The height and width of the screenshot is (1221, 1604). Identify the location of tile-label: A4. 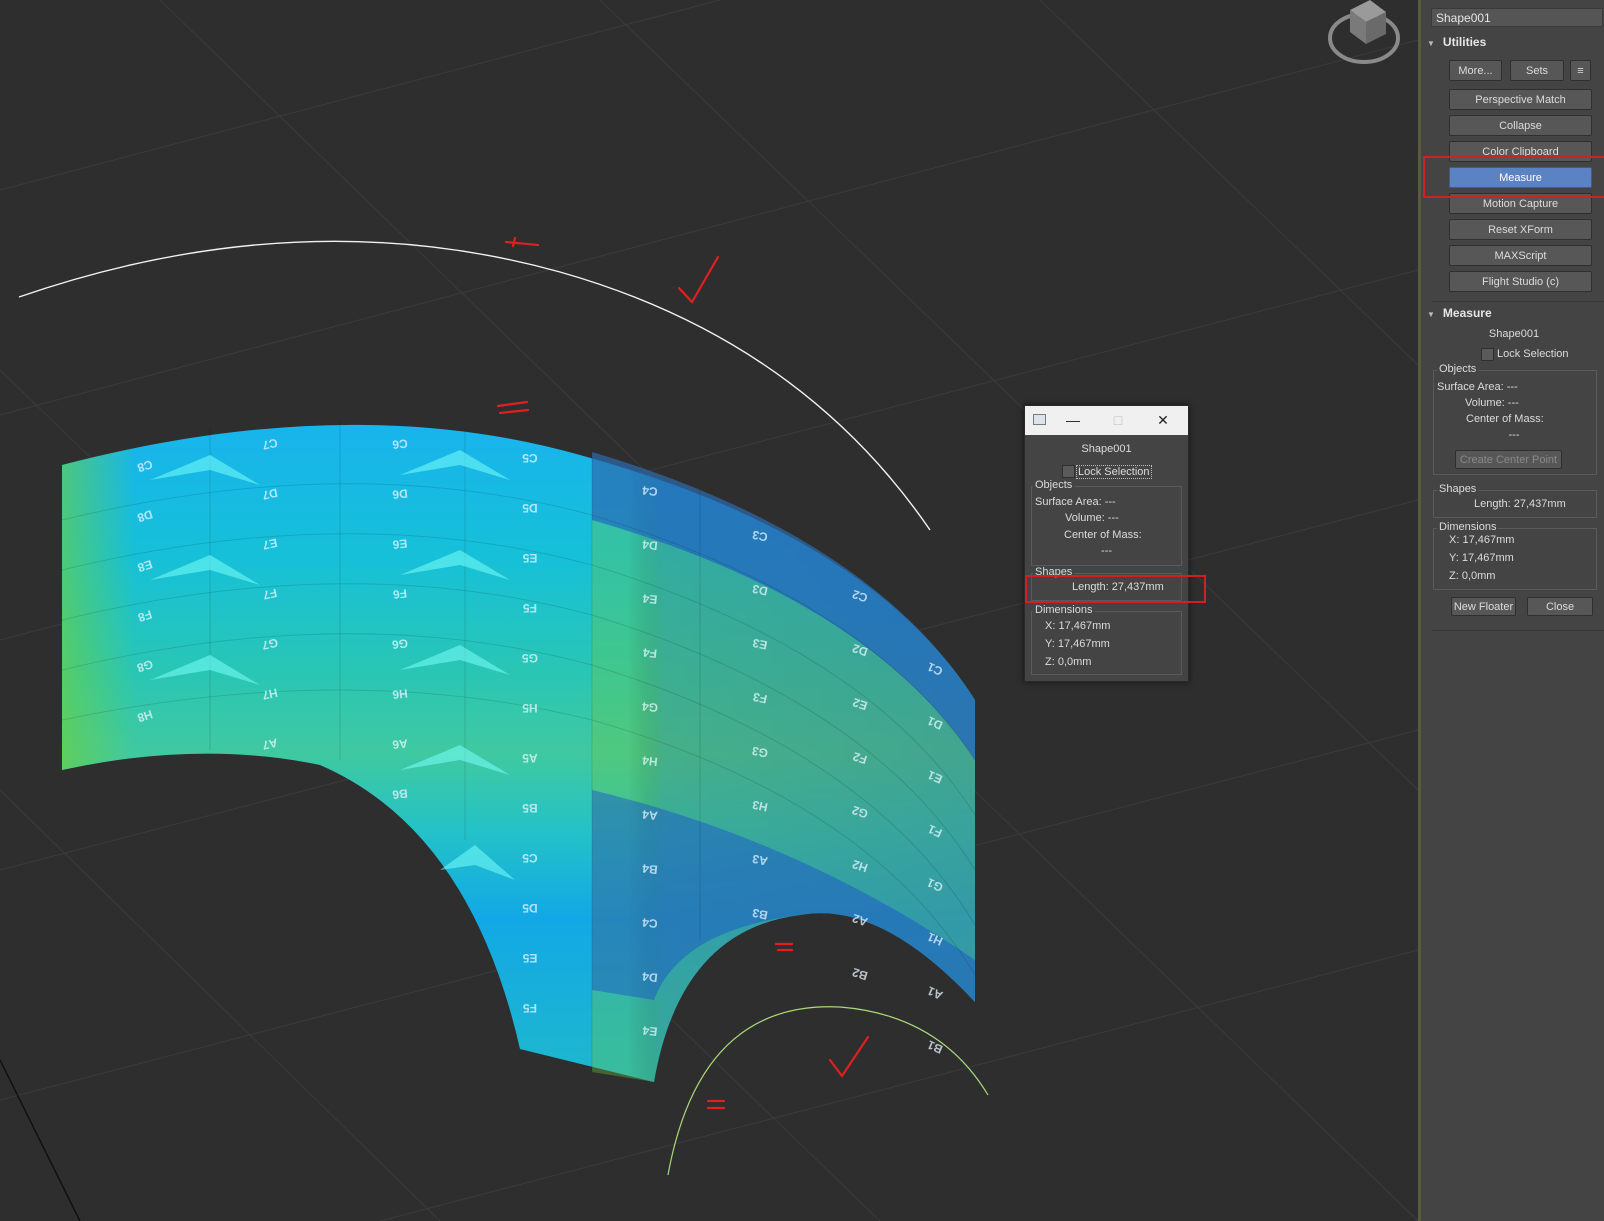
(649, 815).